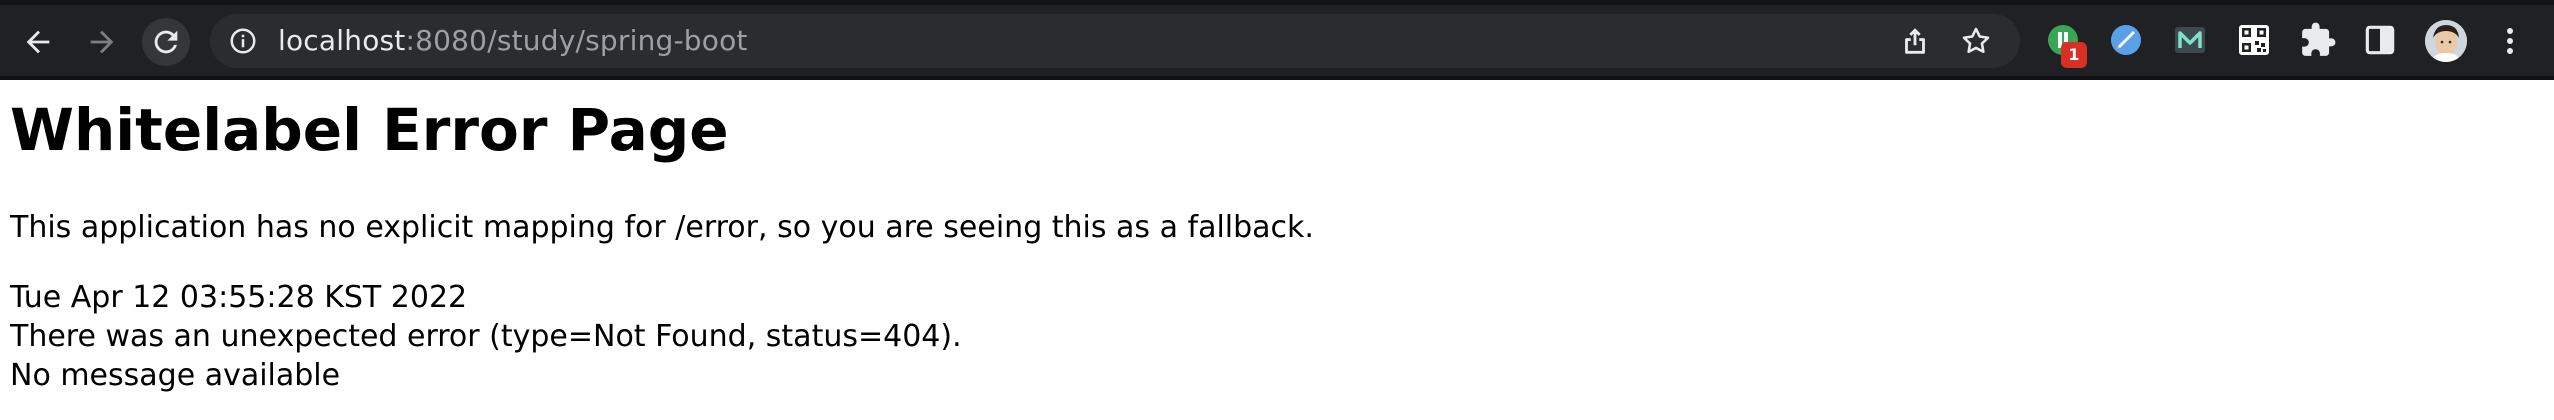 The image size is (2554, 420). What do you see at coordinates (1915, 41) in the screenshot?
I see `share-icon` at bounding box center [1915, 41].